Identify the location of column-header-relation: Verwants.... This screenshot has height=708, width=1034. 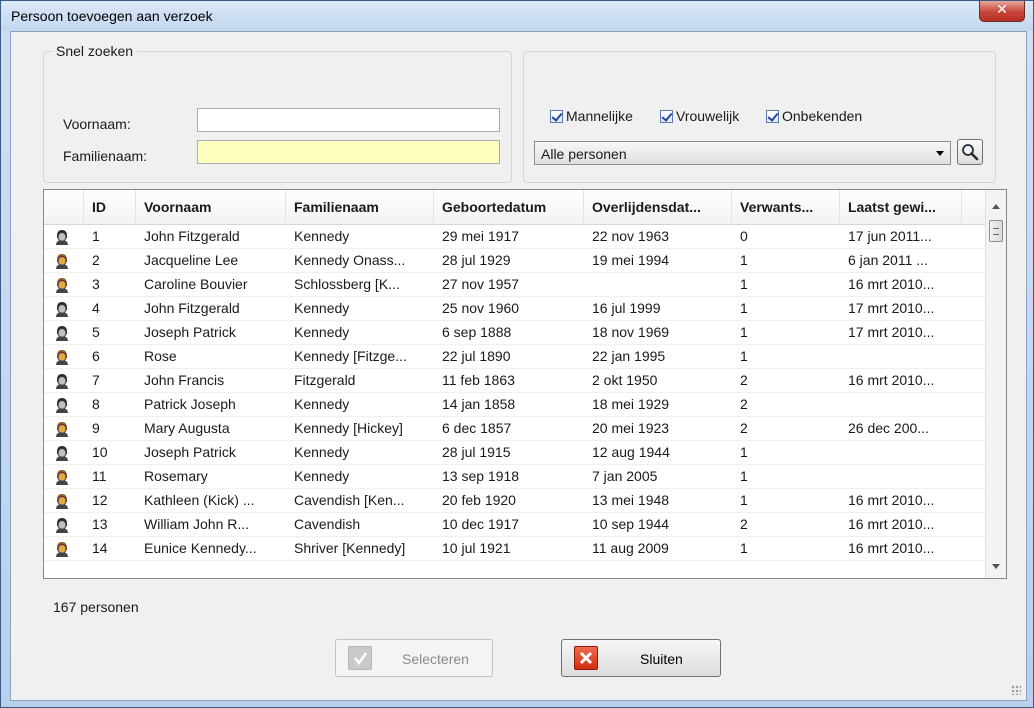
(786, 207).